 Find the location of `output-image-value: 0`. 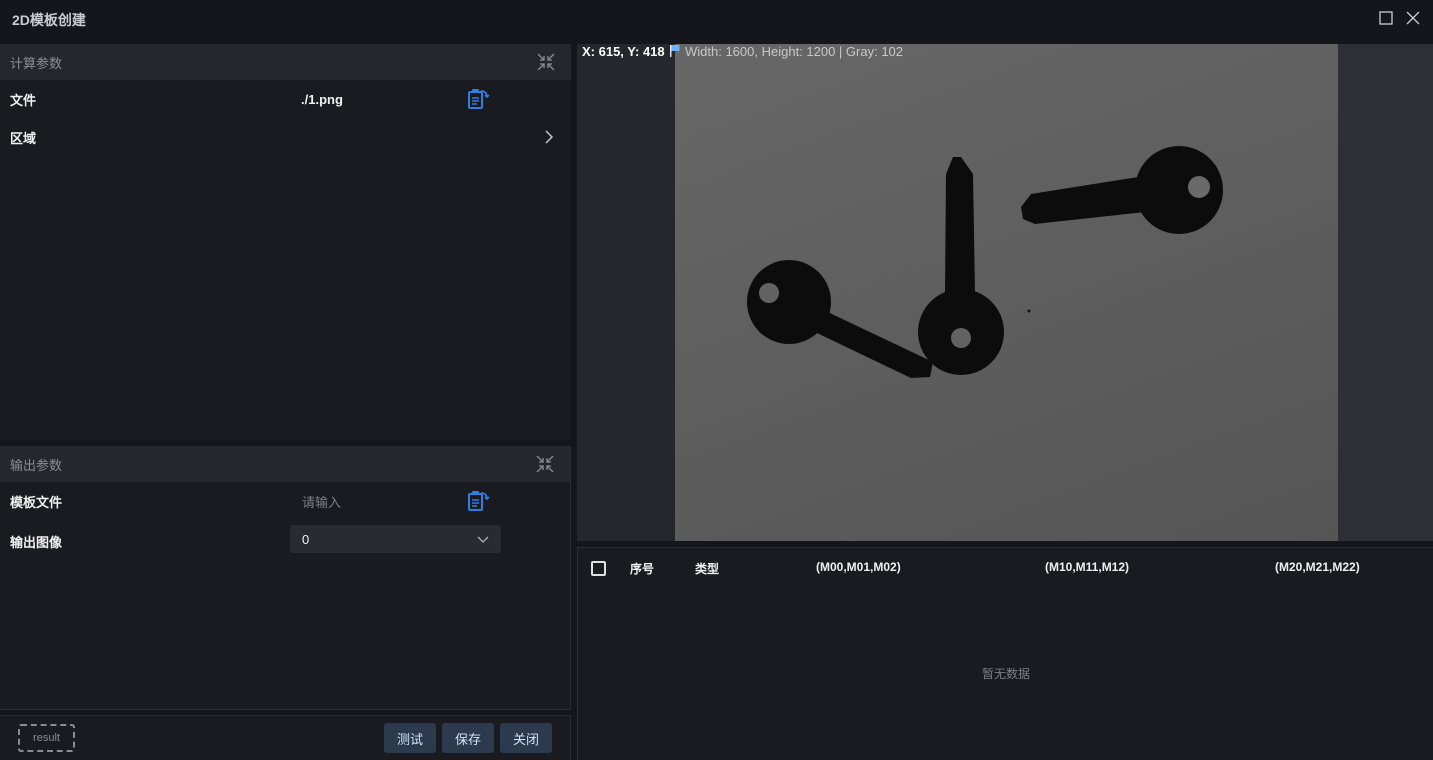

output-image-value: 0 is located at coordinates (306, 539).